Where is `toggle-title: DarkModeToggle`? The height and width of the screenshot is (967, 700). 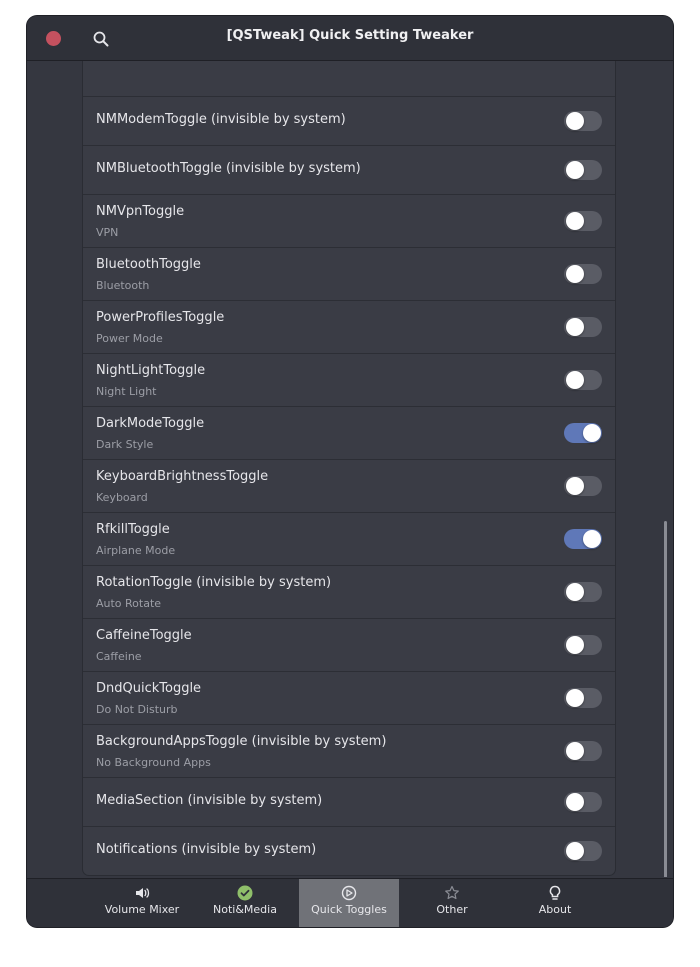
toggle-title: DarkModeToggle is located at coordinates (150, 423).